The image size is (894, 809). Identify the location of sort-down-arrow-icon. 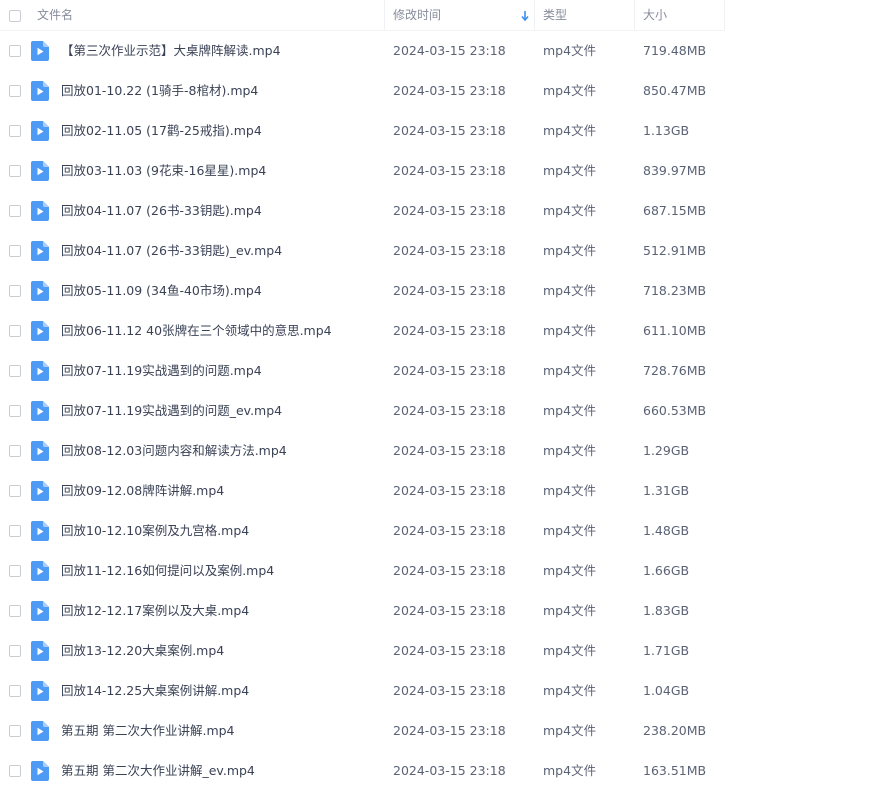
(525, 16).